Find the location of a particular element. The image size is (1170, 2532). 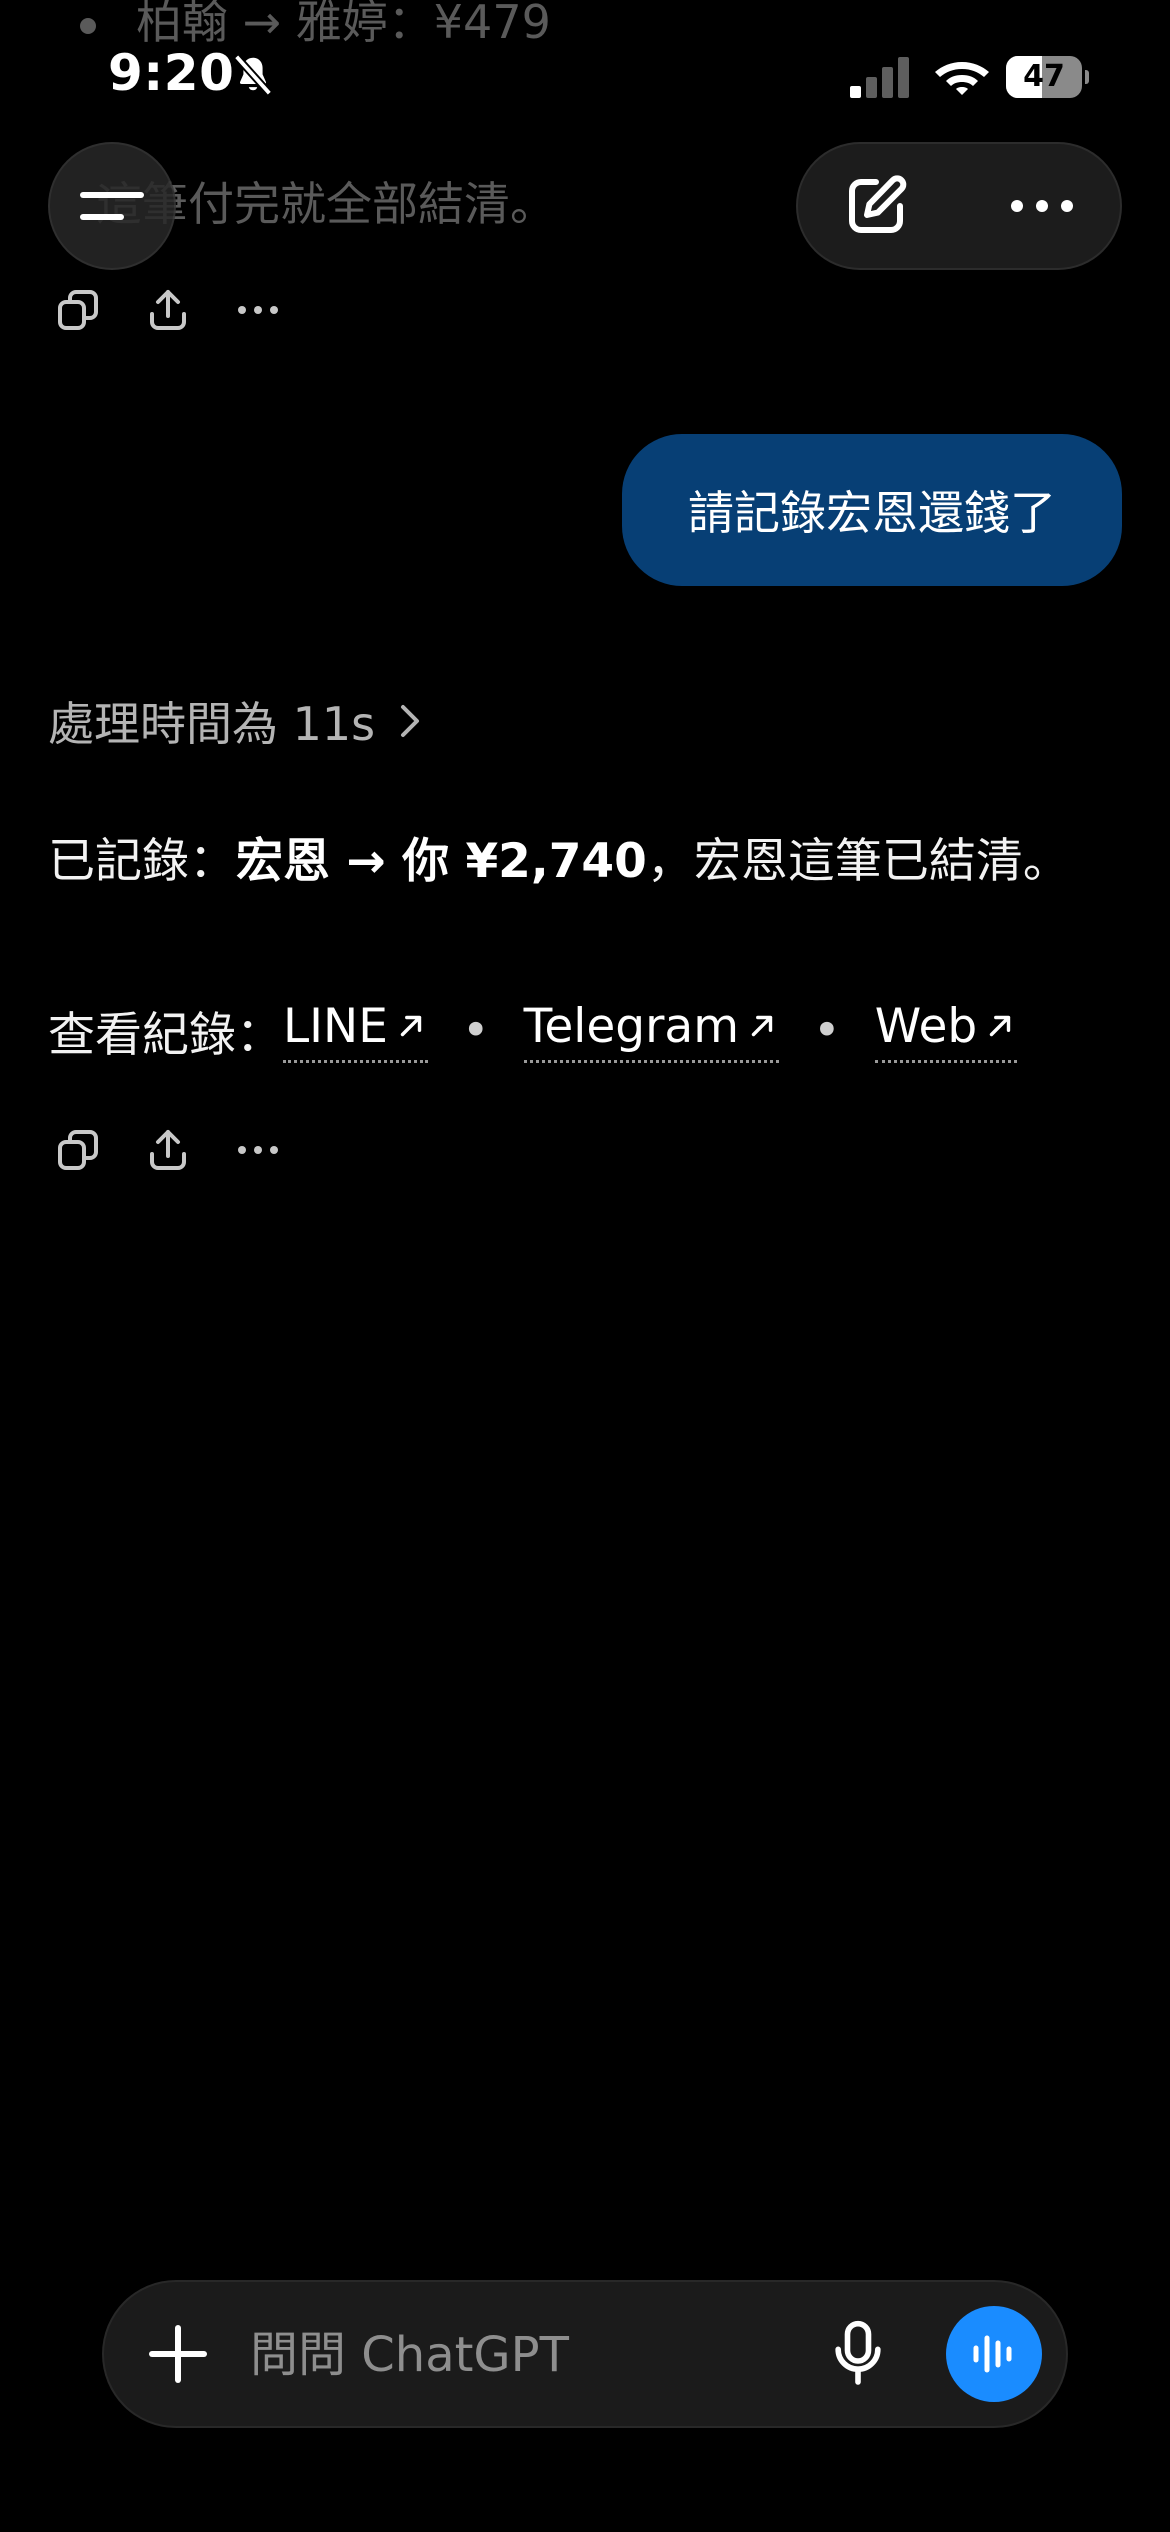

wifi-icon is located at coordinates (962, 78).